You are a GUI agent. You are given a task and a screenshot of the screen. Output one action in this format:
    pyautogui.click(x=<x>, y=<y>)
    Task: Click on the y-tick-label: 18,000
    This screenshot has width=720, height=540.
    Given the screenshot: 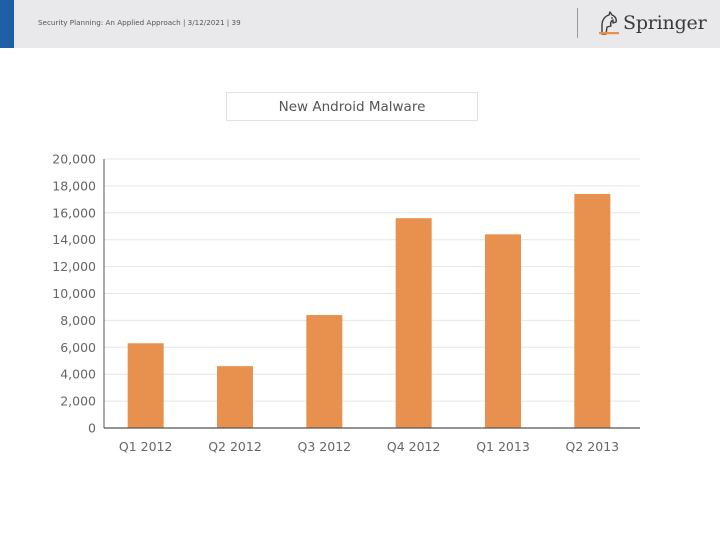 What is the action you would take?
    pyautogui.click(x=74, y=185)
    